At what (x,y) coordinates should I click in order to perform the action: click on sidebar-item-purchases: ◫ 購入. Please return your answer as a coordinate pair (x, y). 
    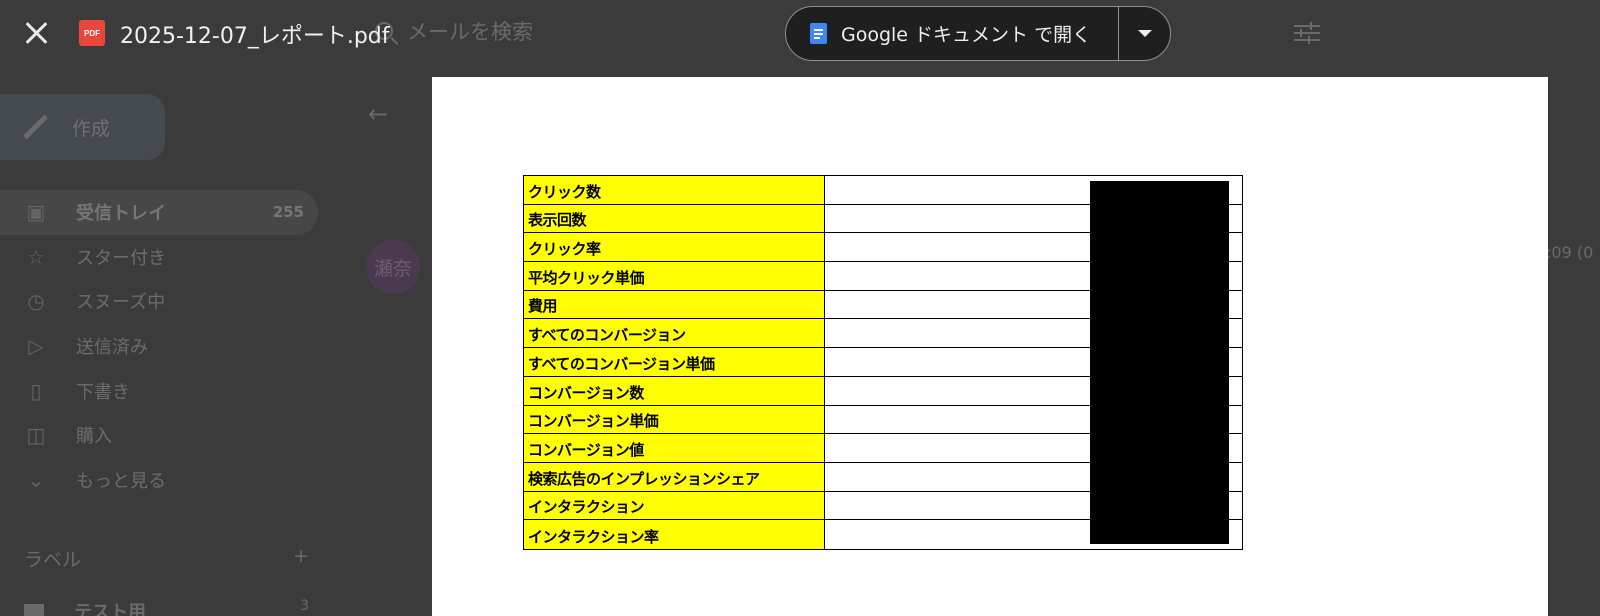
    Looking at the image, I should click on (159, 435).